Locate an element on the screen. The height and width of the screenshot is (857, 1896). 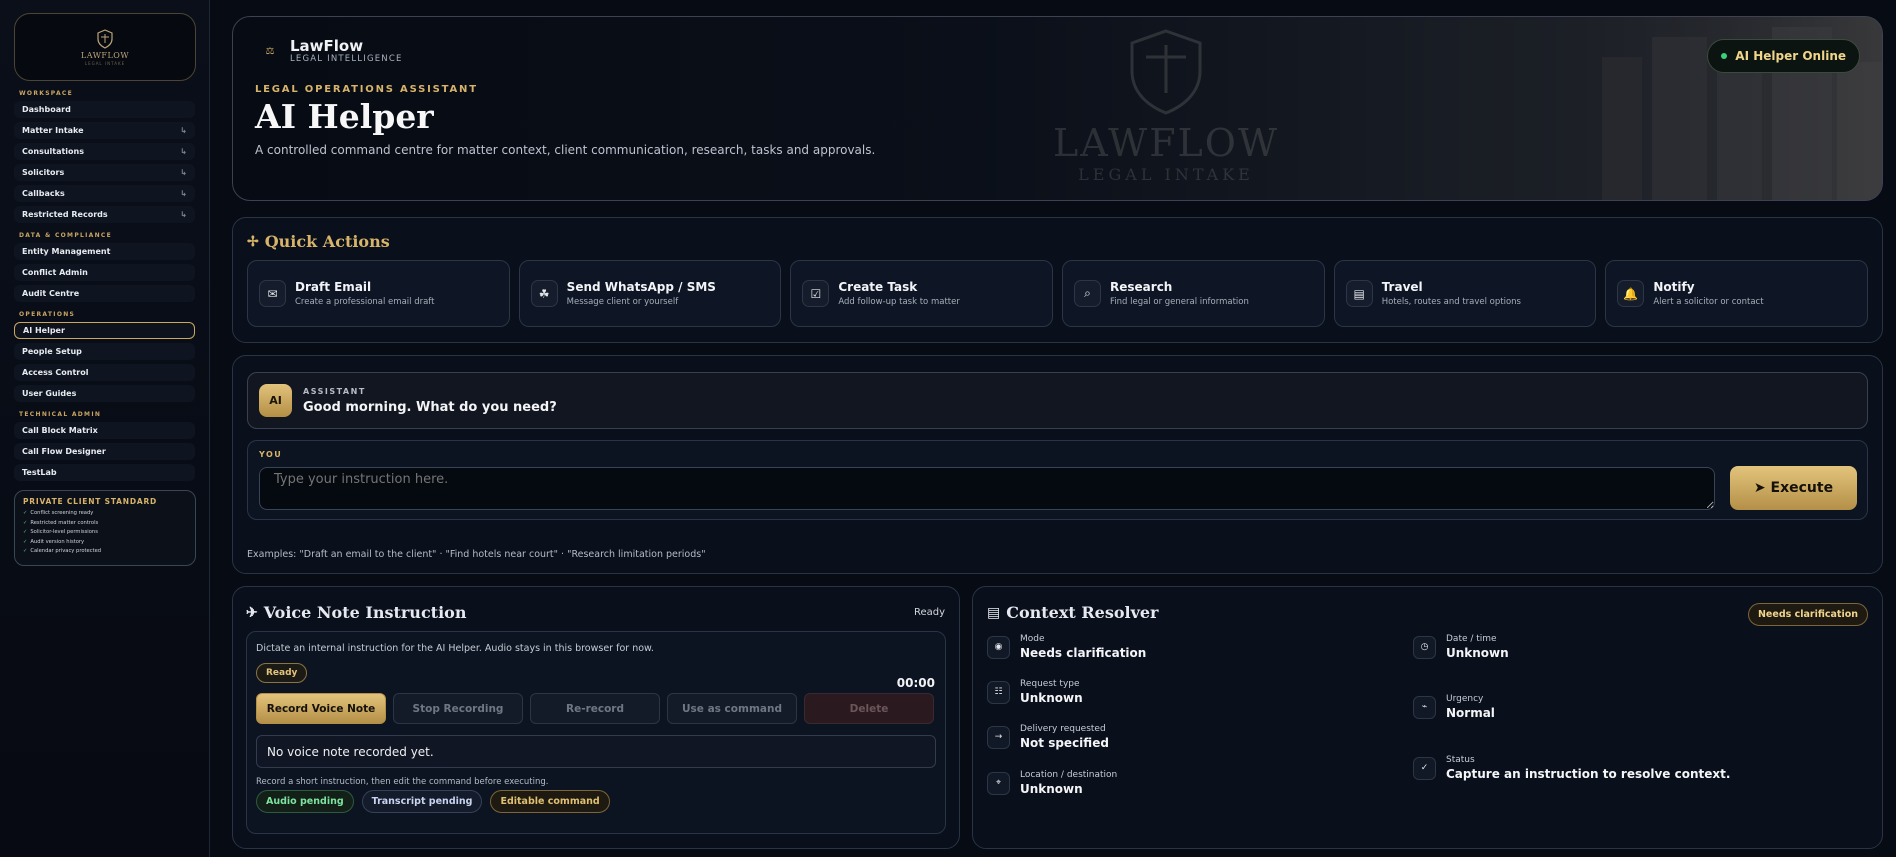
sidebar-logo: LAWFLOW LEGAL INTAKE is located at coordinates (105, 47).